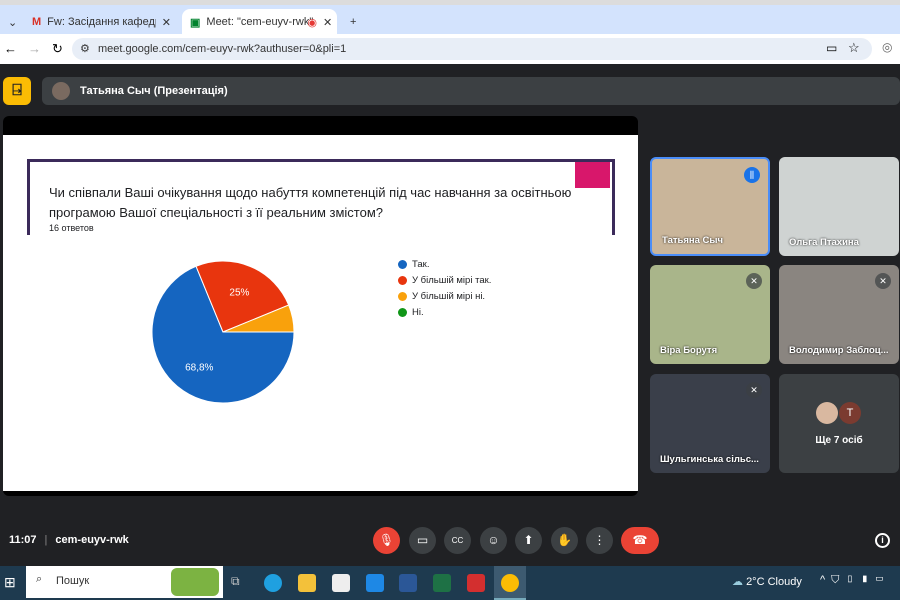 The image size is (900, 600). I want to click on present-button: ⬆, so click(528, 540).